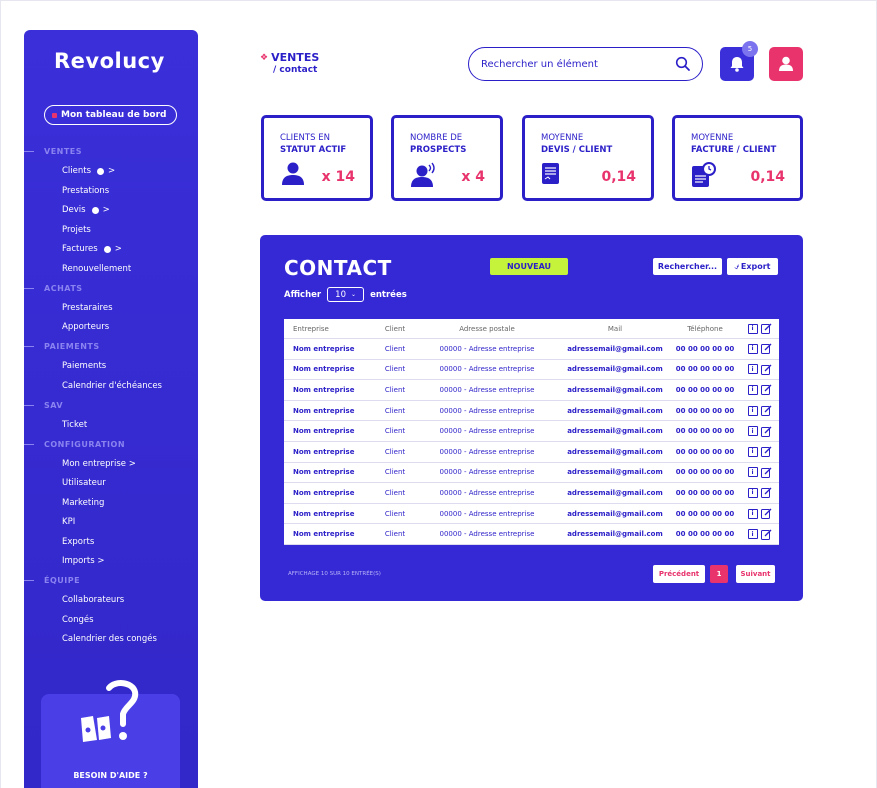 This screenshot has height=788, width=877. I want to click on sidebar-item: Renouvellement, so click(111, 269).